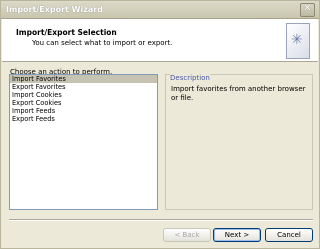  Describe the element at coordinates (237, 235) in the screenshot. I see `next-button: Next >` at that location.